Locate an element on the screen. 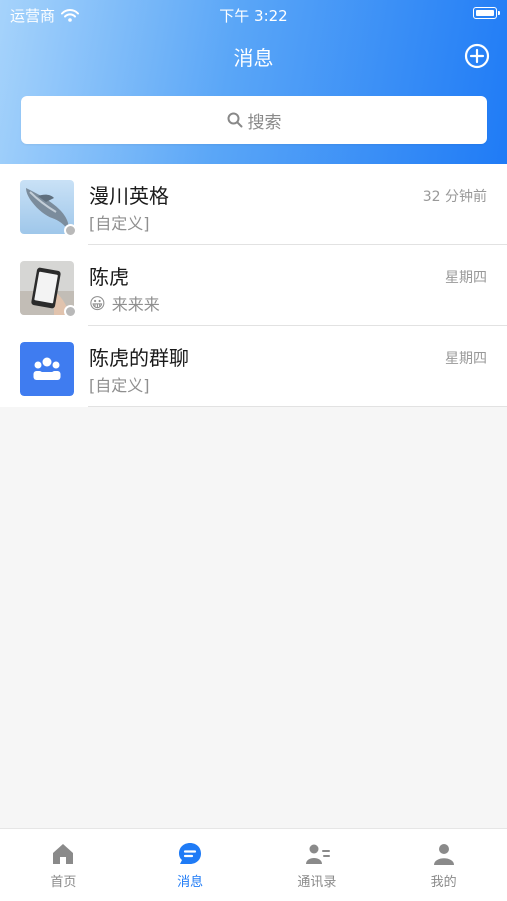 This screenshot has width=507, height=901. person-icon is located at coordinates (443, 854).